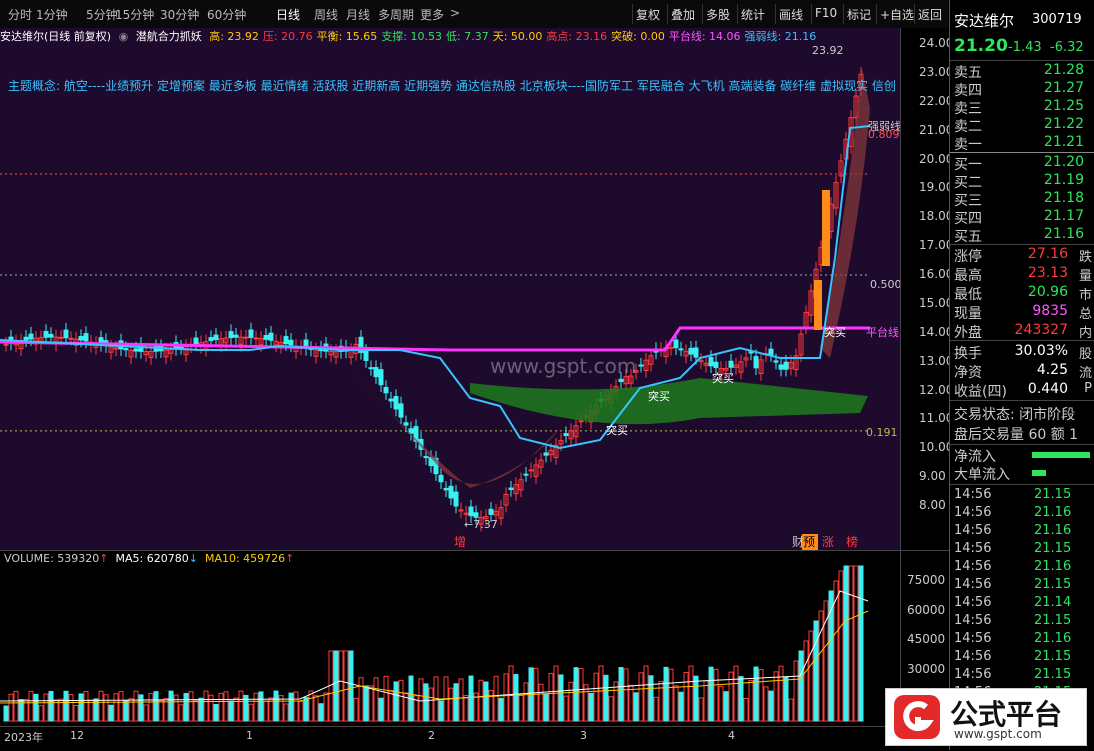  Describe the element at coordinates (753, 14) in the screenshot. I see `toolbar-button-3: 统计` at that location.